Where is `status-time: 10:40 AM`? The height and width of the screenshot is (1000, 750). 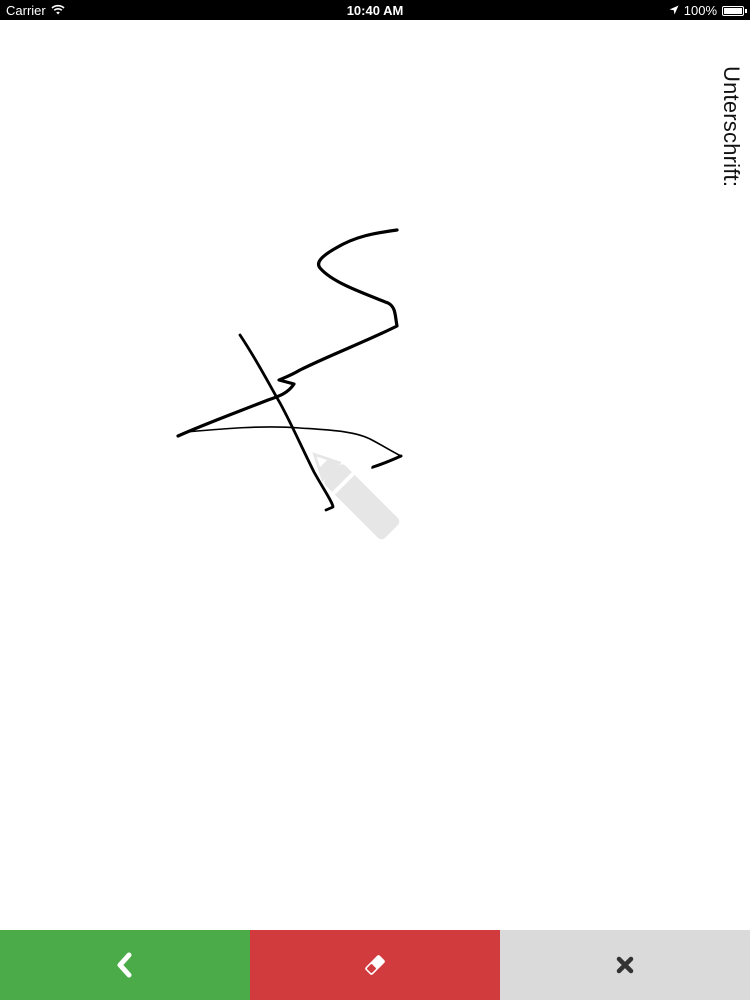 status-time: 10:40 AM is located at coordinates (375, 10).